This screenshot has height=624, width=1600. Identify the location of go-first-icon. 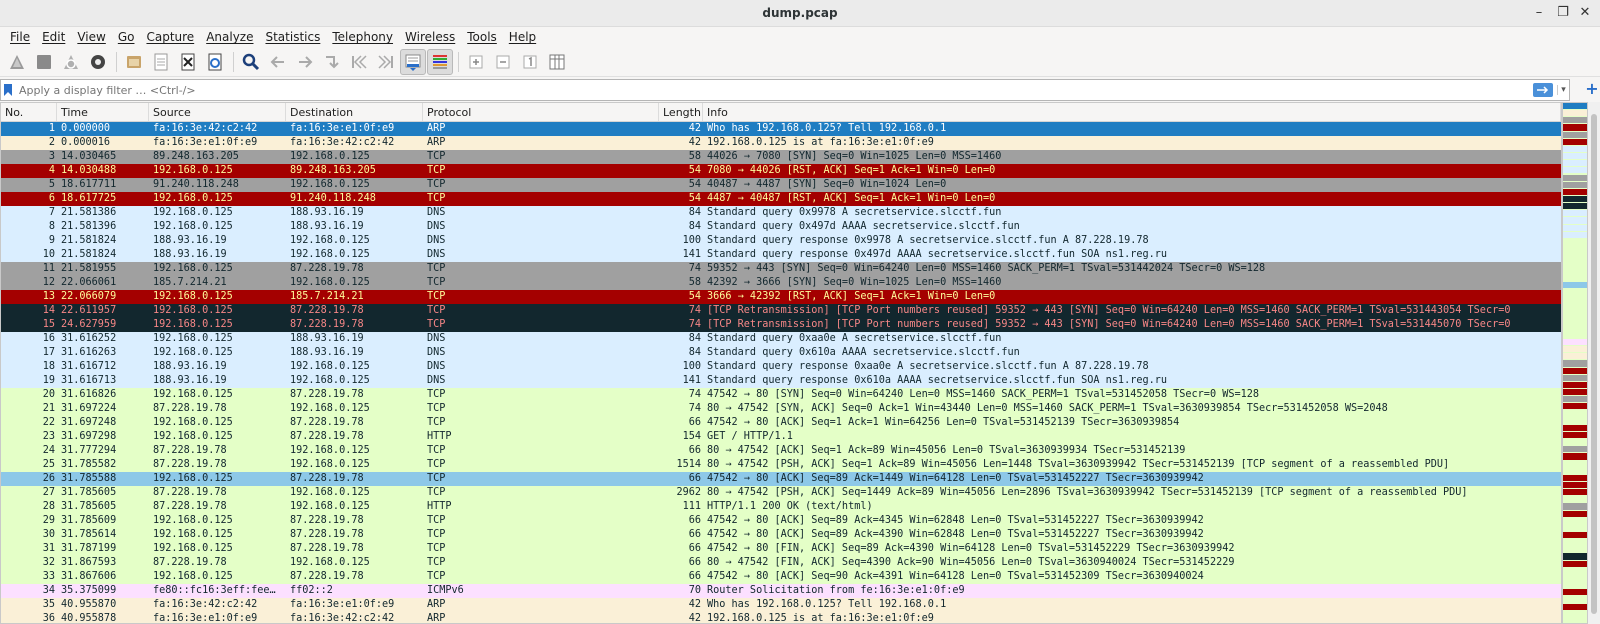
(359, 62).